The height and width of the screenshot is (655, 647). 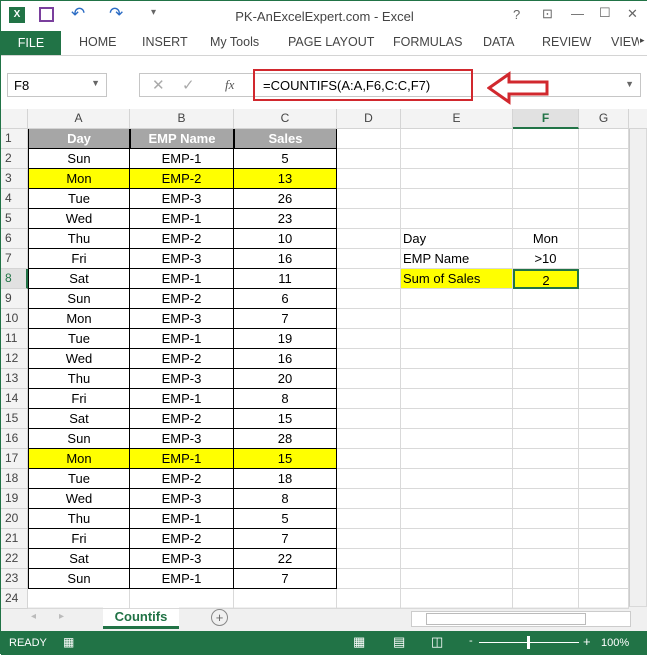 I want to click on select-all-corner, so click(x=14, y=119).